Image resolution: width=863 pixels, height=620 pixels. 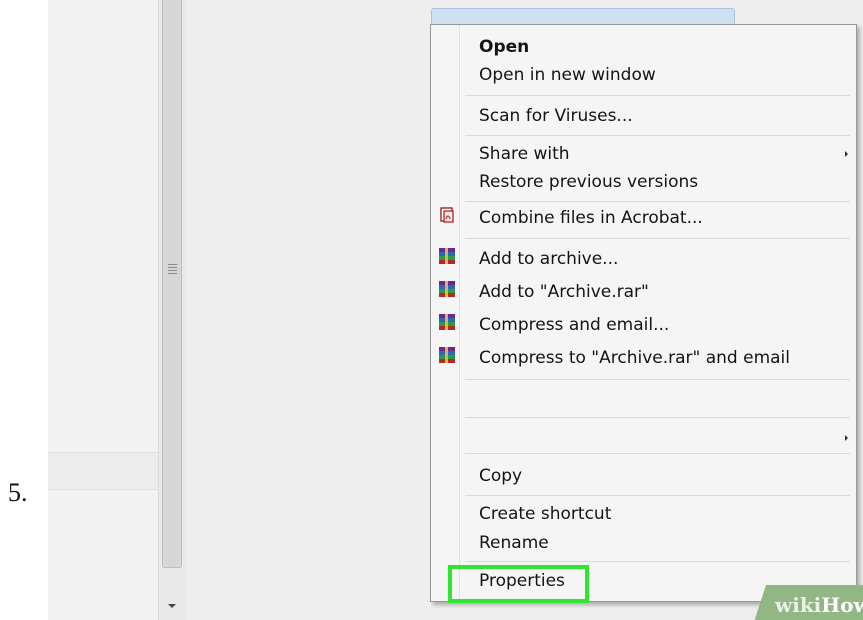 I want to click on step-number: 5., so click(x=18, y=492).